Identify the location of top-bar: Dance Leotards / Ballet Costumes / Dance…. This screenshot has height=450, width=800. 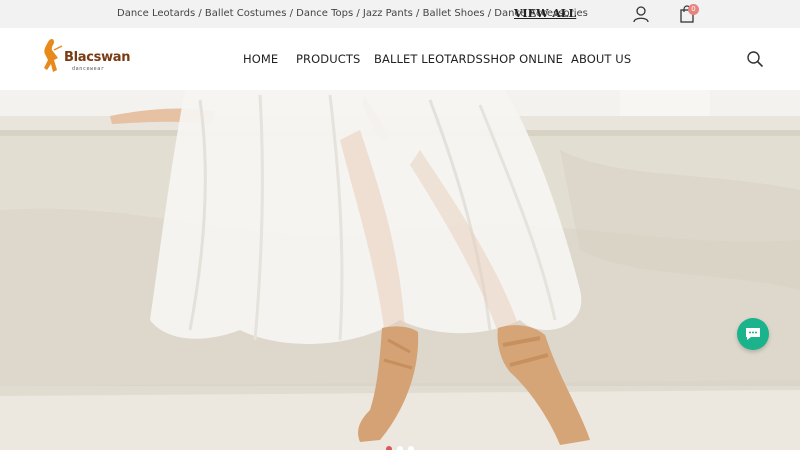
(400, 14).